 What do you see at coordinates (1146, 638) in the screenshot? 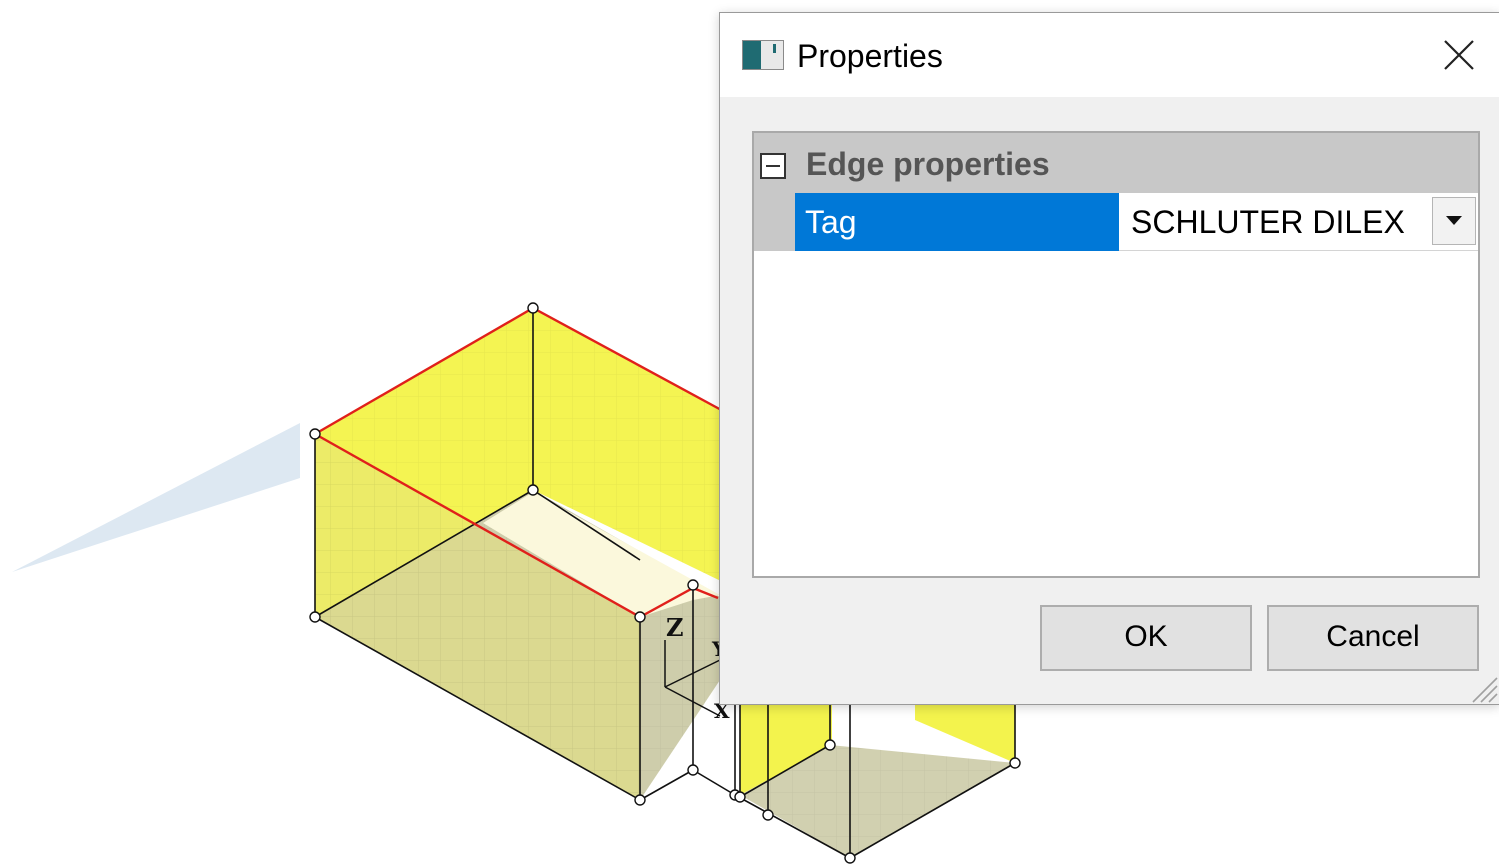
I see `ok-button: OK` at bounding box center [1146, 638].